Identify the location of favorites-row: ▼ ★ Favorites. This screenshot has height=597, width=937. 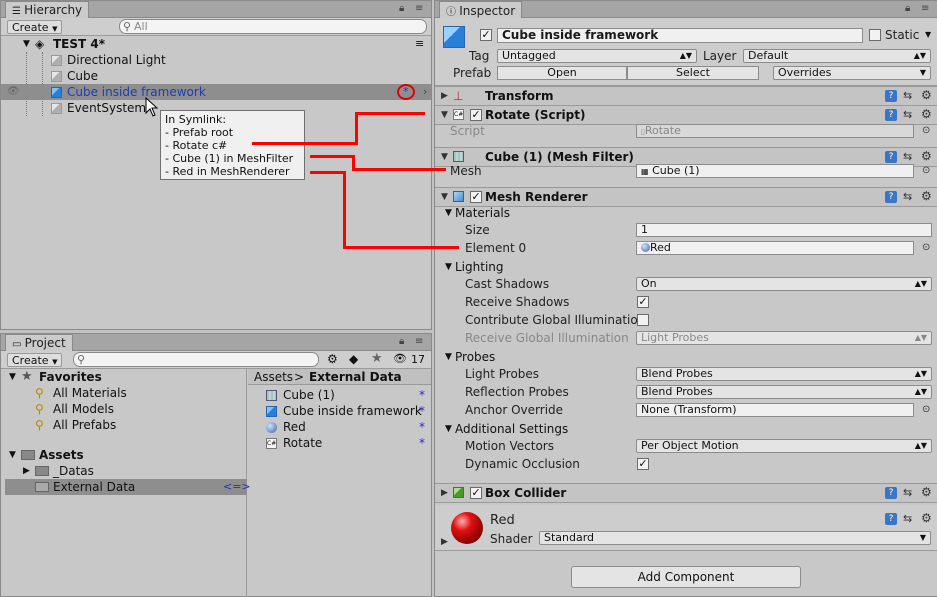
(124, 377).